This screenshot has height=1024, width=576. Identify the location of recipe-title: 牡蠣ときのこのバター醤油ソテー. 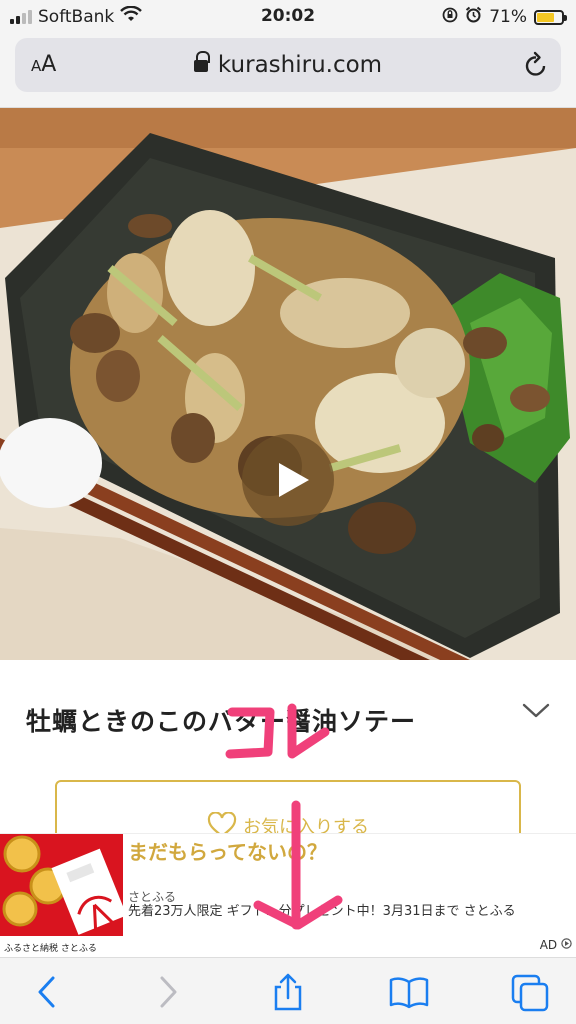
(221, 721).